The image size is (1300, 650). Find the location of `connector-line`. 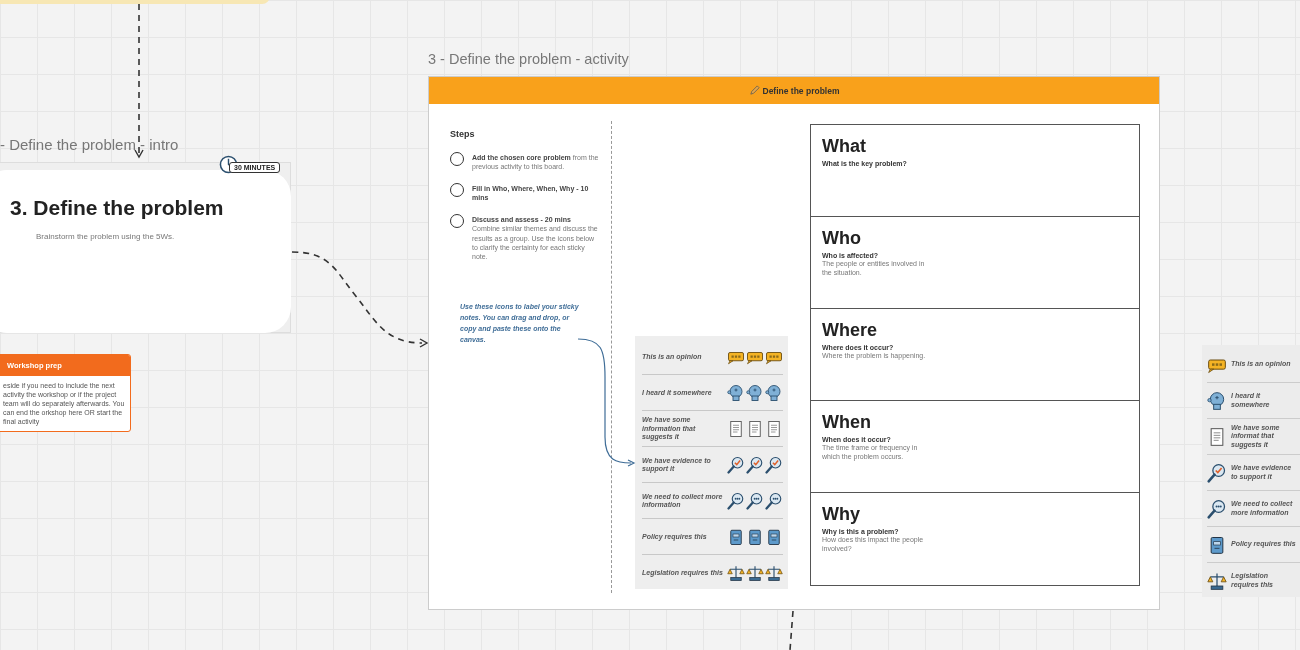

connector-line is located at coordinates (791, 630).